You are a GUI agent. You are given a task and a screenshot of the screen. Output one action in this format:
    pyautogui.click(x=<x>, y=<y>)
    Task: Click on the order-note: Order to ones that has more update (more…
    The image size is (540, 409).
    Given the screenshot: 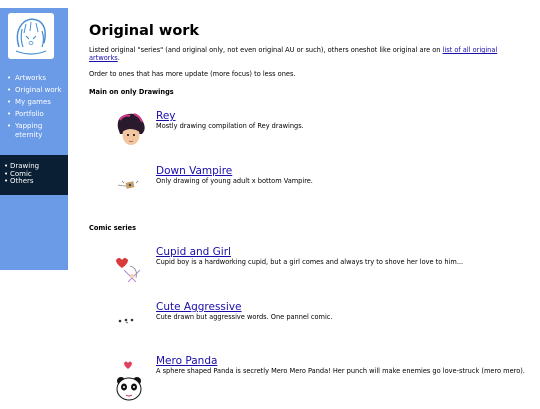 What is the action you would take?
    pyautogui.click(x=192, y=74)
    